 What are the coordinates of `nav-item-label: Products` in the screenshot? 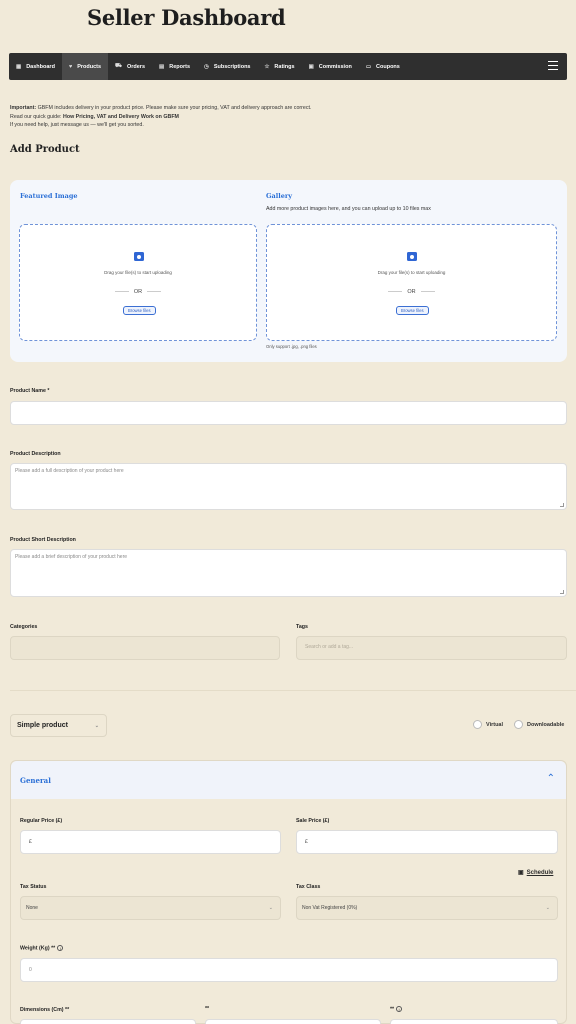 It's located at (89, 66).